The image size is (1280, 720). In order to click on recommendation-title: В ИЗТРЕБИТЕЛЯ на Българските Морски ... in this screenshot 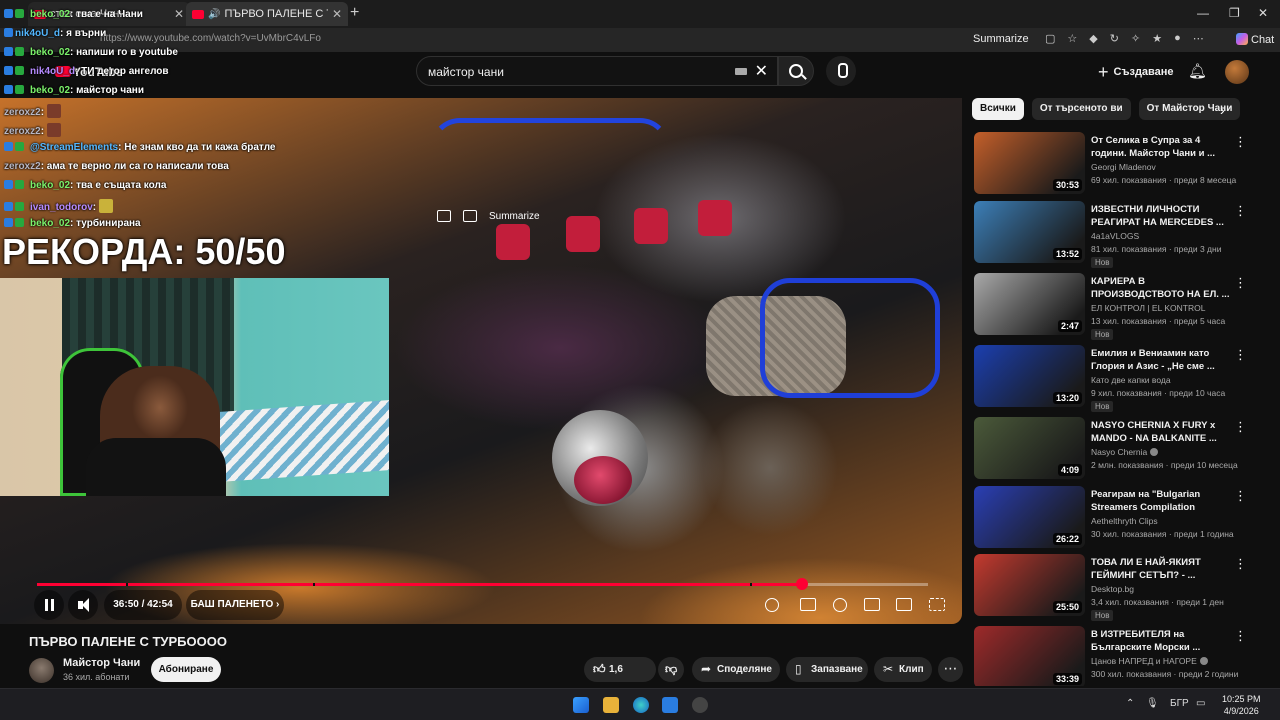, I will do `click(1161, 641)`.